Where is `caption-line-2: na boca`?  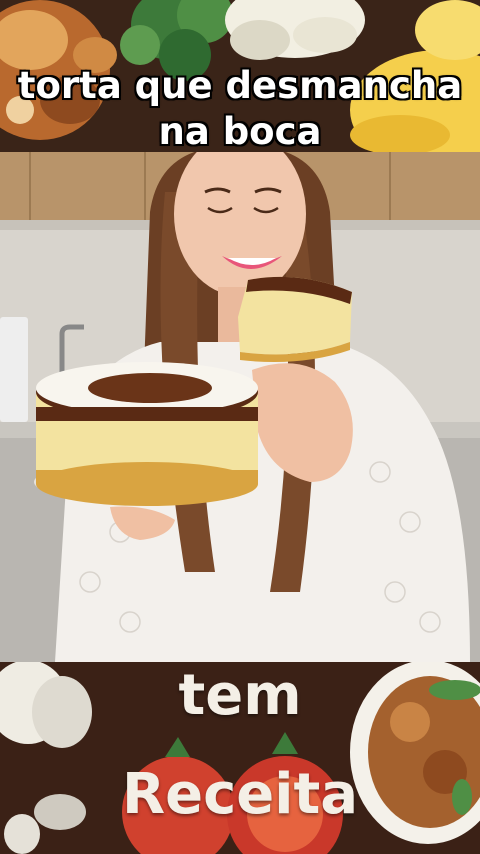
caption-line-2: na boca is located at coordinates (240, 131).